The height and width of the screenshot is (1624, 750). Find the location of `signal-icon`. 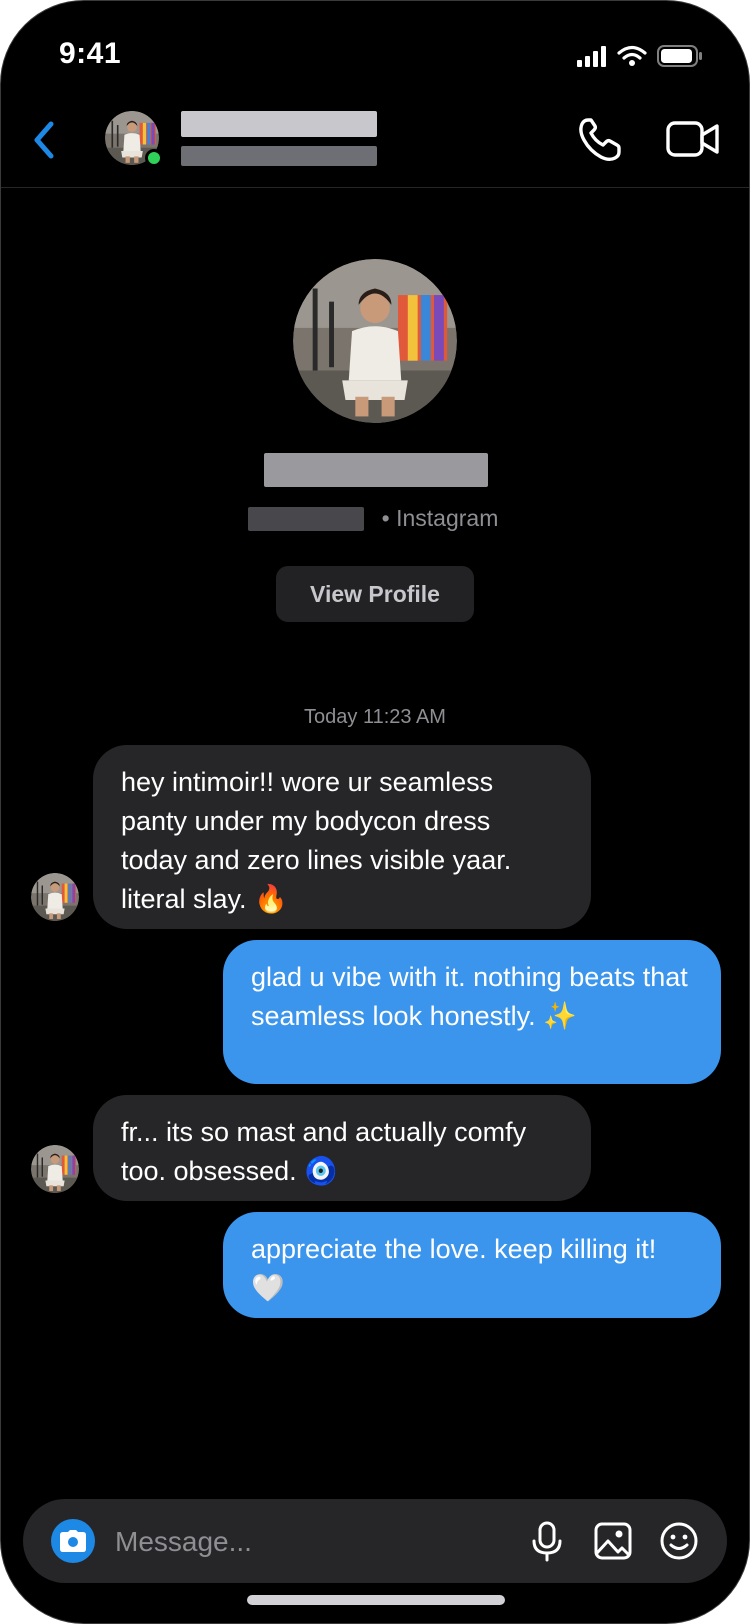

signal-icon is located at coordinates (591, 56).